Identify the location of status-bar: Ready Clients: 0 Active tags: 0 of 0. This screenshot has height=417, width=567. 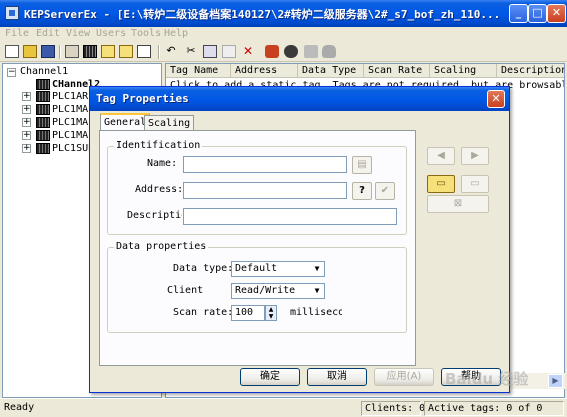
(283, 407).